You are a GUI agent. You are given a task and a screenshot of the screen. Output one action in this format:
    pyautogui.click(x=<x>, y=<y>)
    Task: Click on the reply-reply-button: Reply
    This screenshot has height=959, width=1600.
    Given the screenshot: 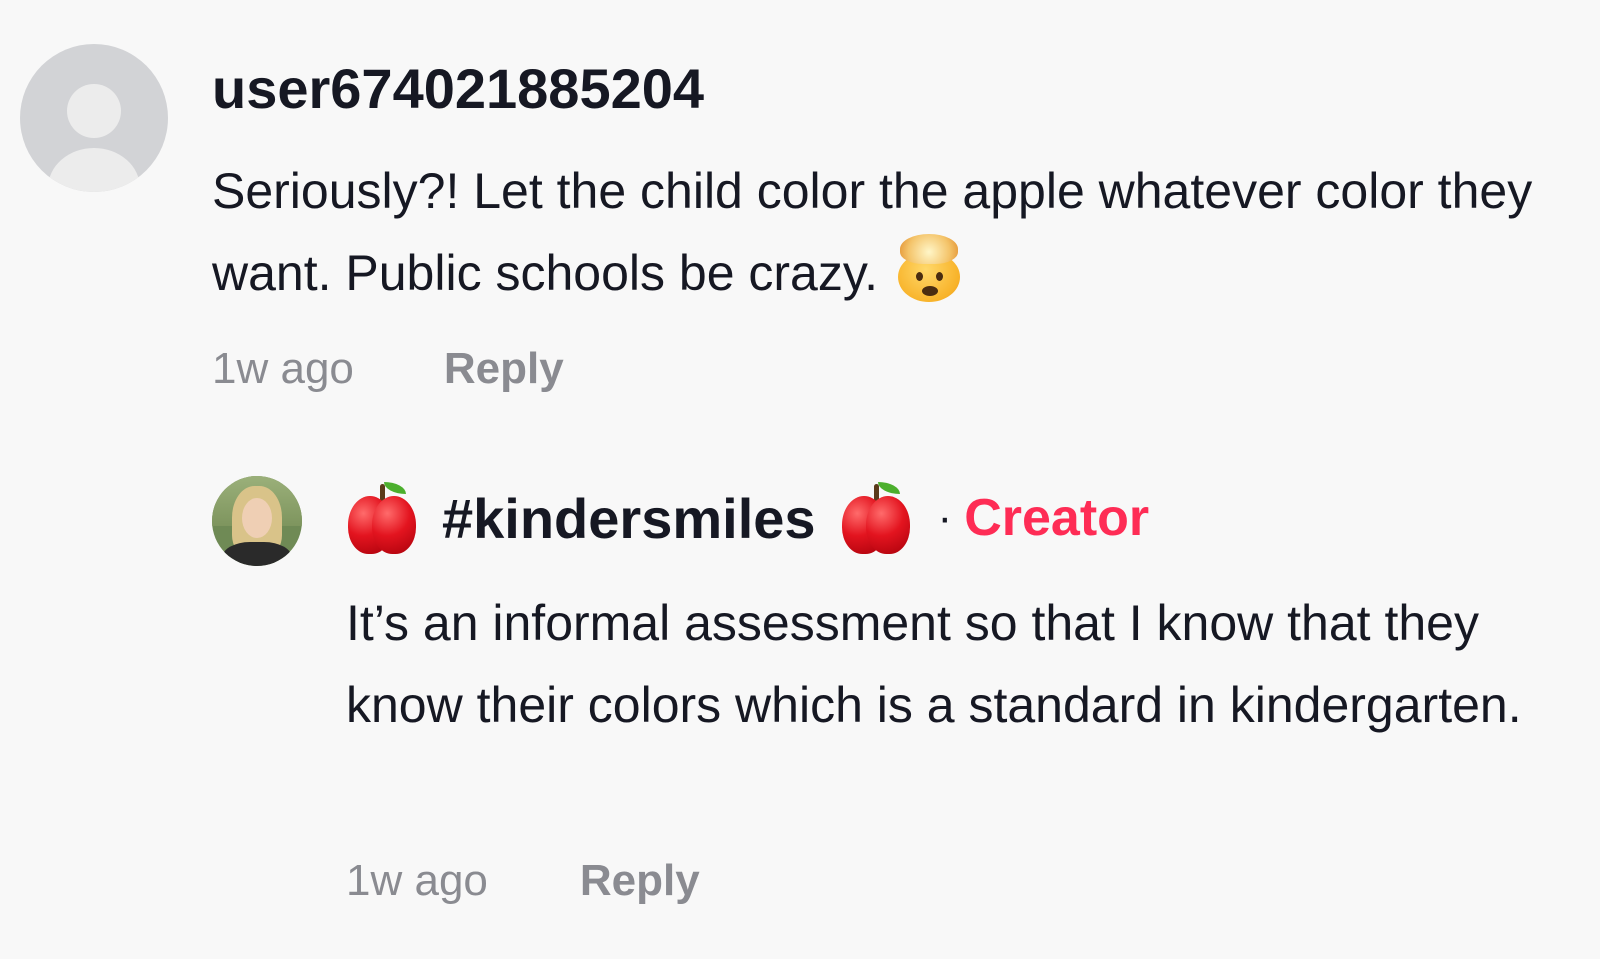 What is the action you would take?
    pyautogui.click(x=640, y=881)
    